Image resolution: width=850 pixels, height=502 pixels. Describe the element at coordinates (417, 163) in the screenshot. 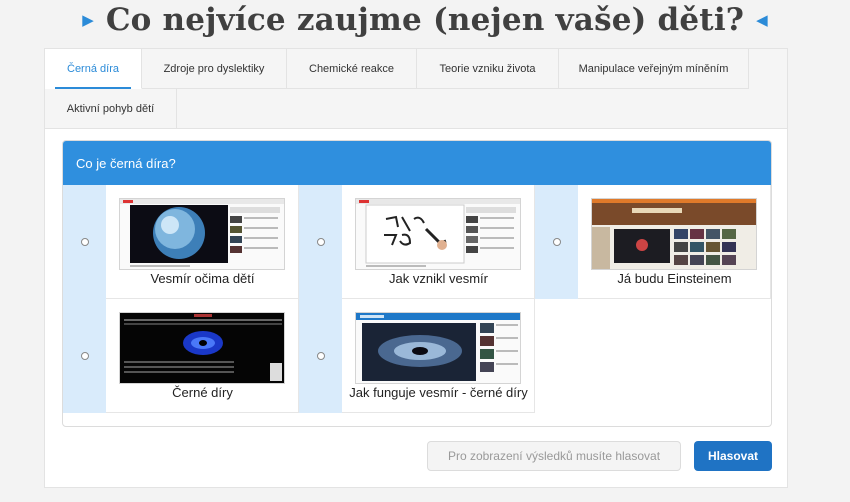

I see `poll-question: Co je černá díra?` at that location.